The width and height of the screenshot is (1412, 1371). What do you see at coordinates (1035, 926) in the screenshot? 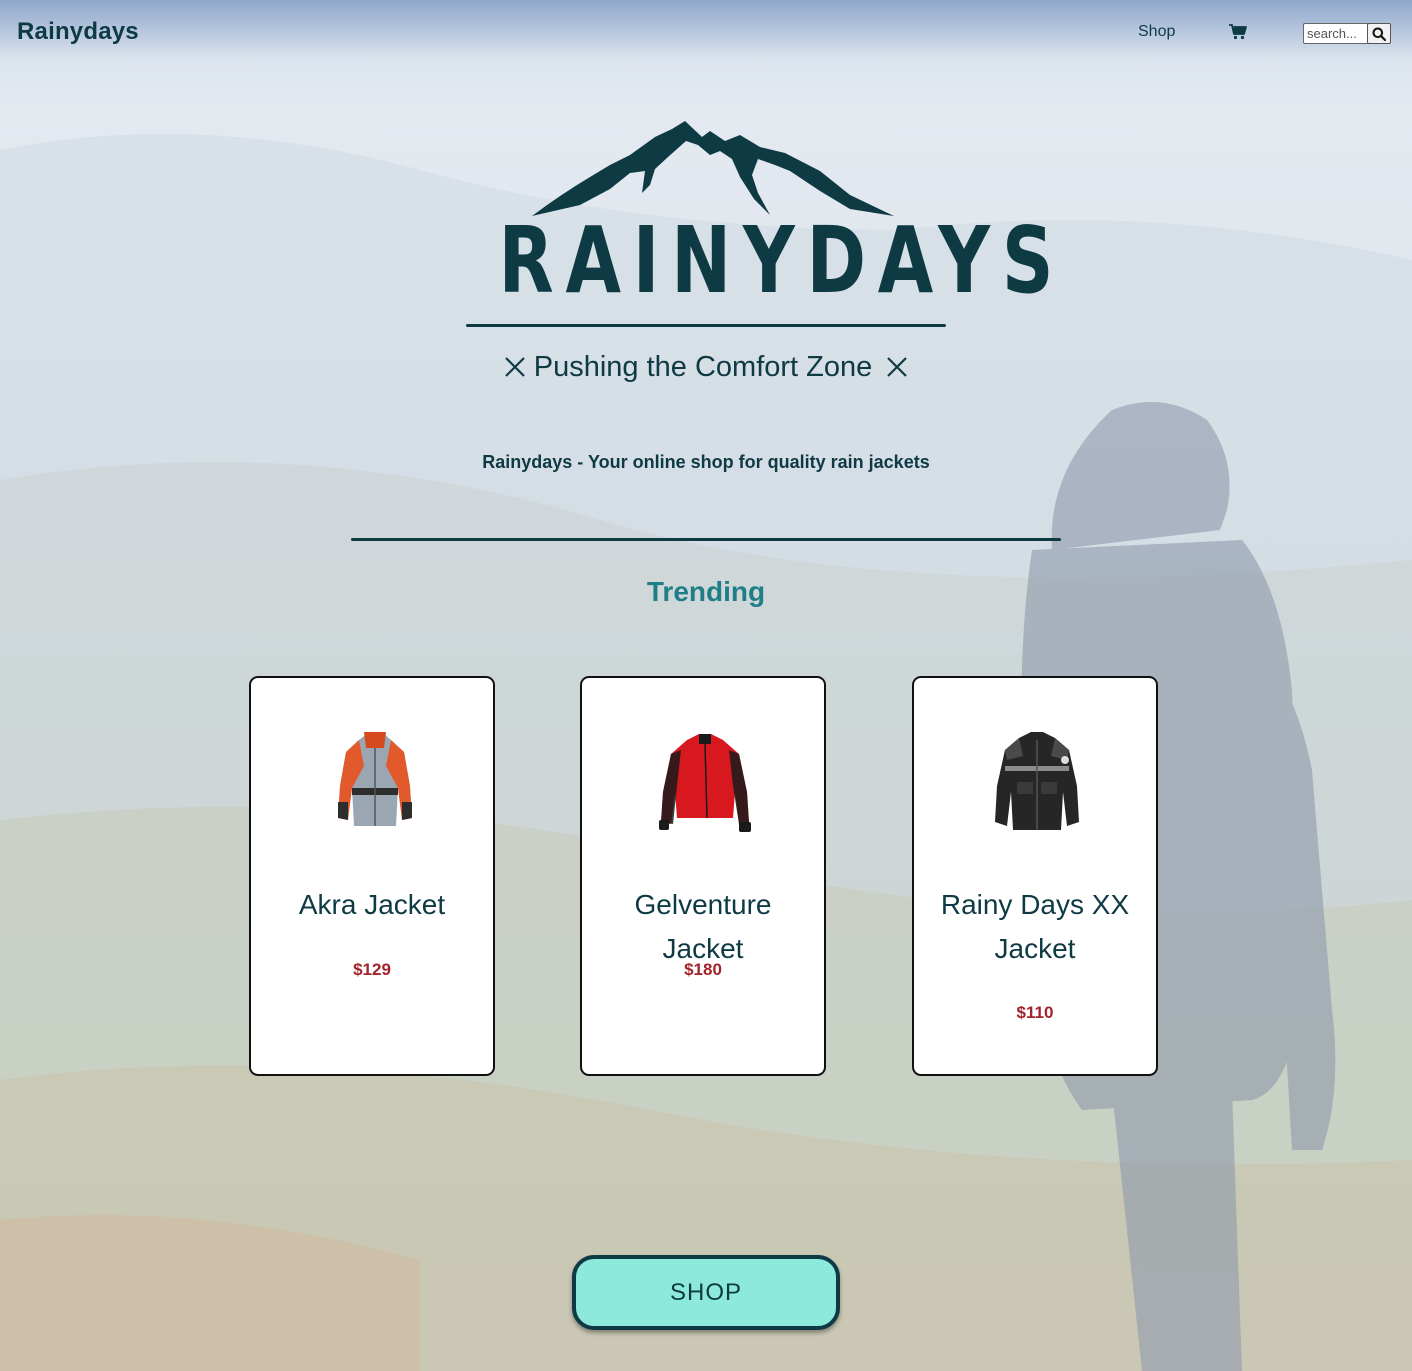
I see `product-name: Rainy Days XX Jacket` at bounding box center [1035, 926].